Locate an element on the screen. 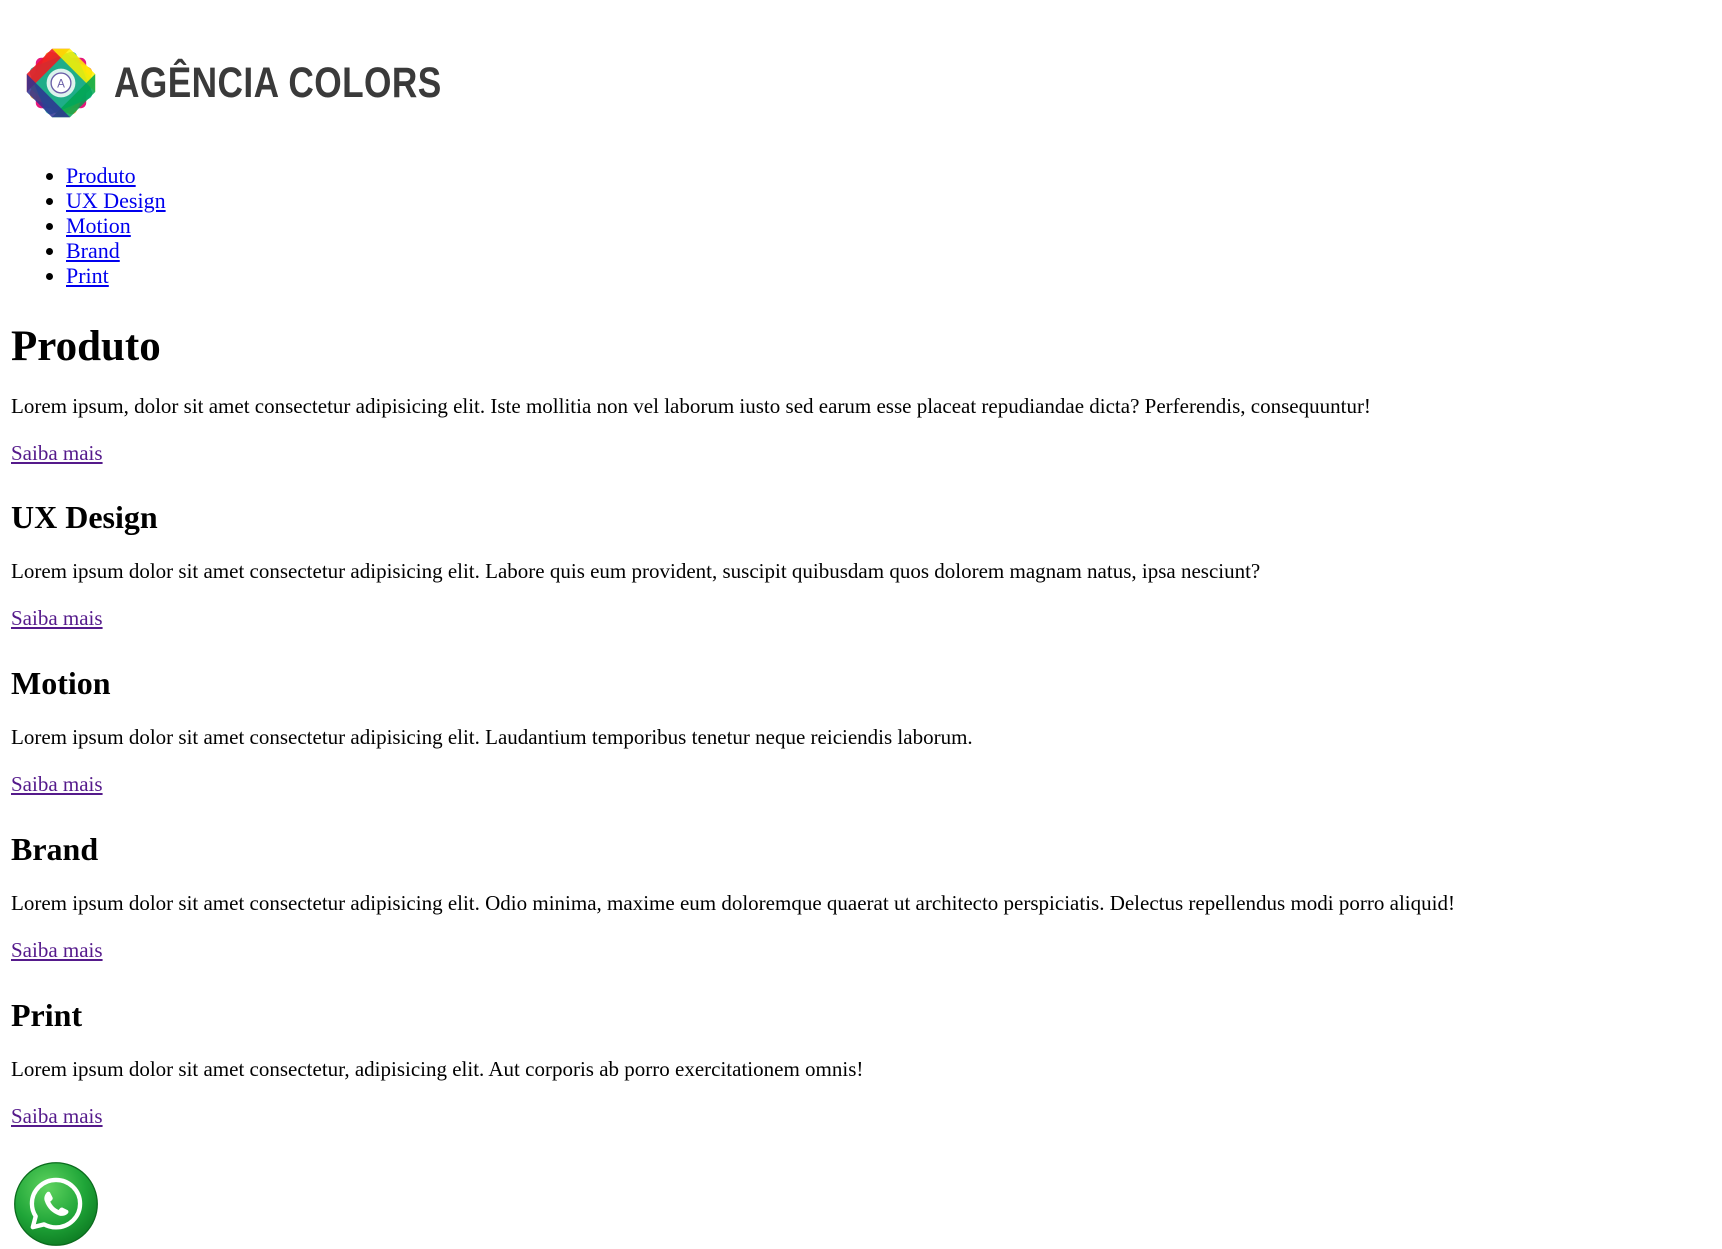  section-title: UX Design is located at coordinates (84, 517).